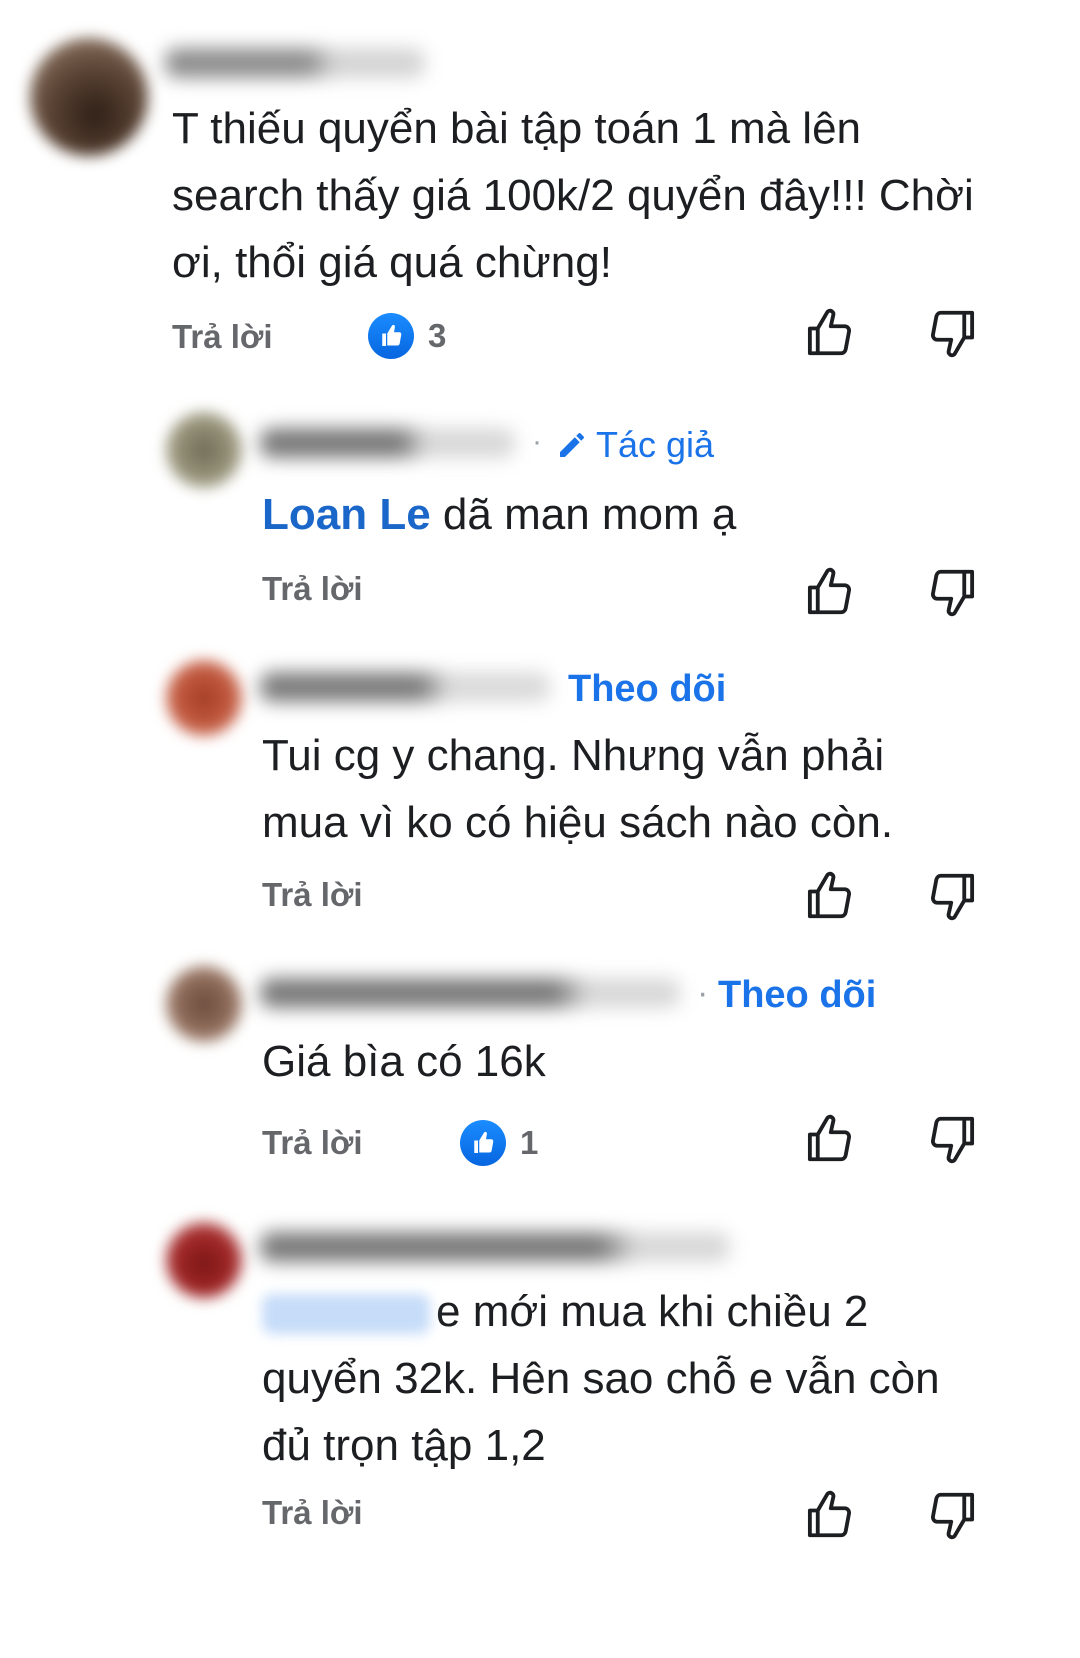 Image resolution: width=1080 pixels, height=1658 pixels. I want to click on comment-text: Loan Le dã man mom ạ, so click(642, 514).